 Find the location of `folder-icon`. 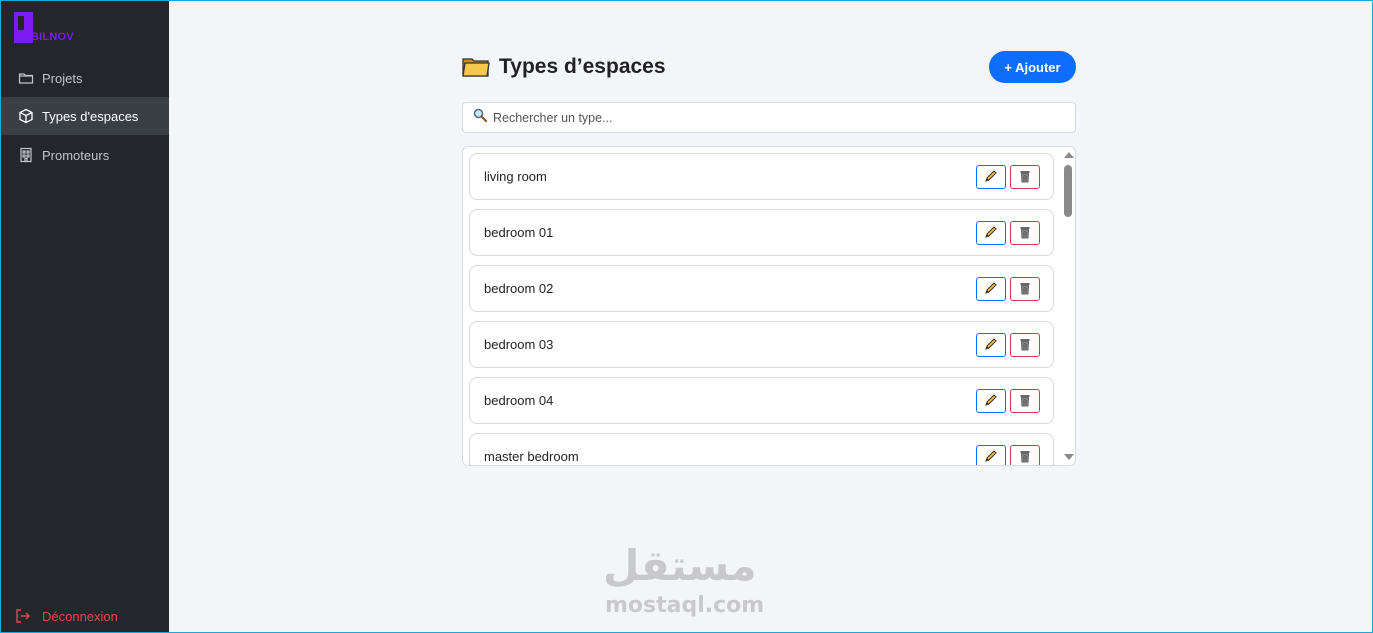

folder-icon is located at coordinates (26, 78).